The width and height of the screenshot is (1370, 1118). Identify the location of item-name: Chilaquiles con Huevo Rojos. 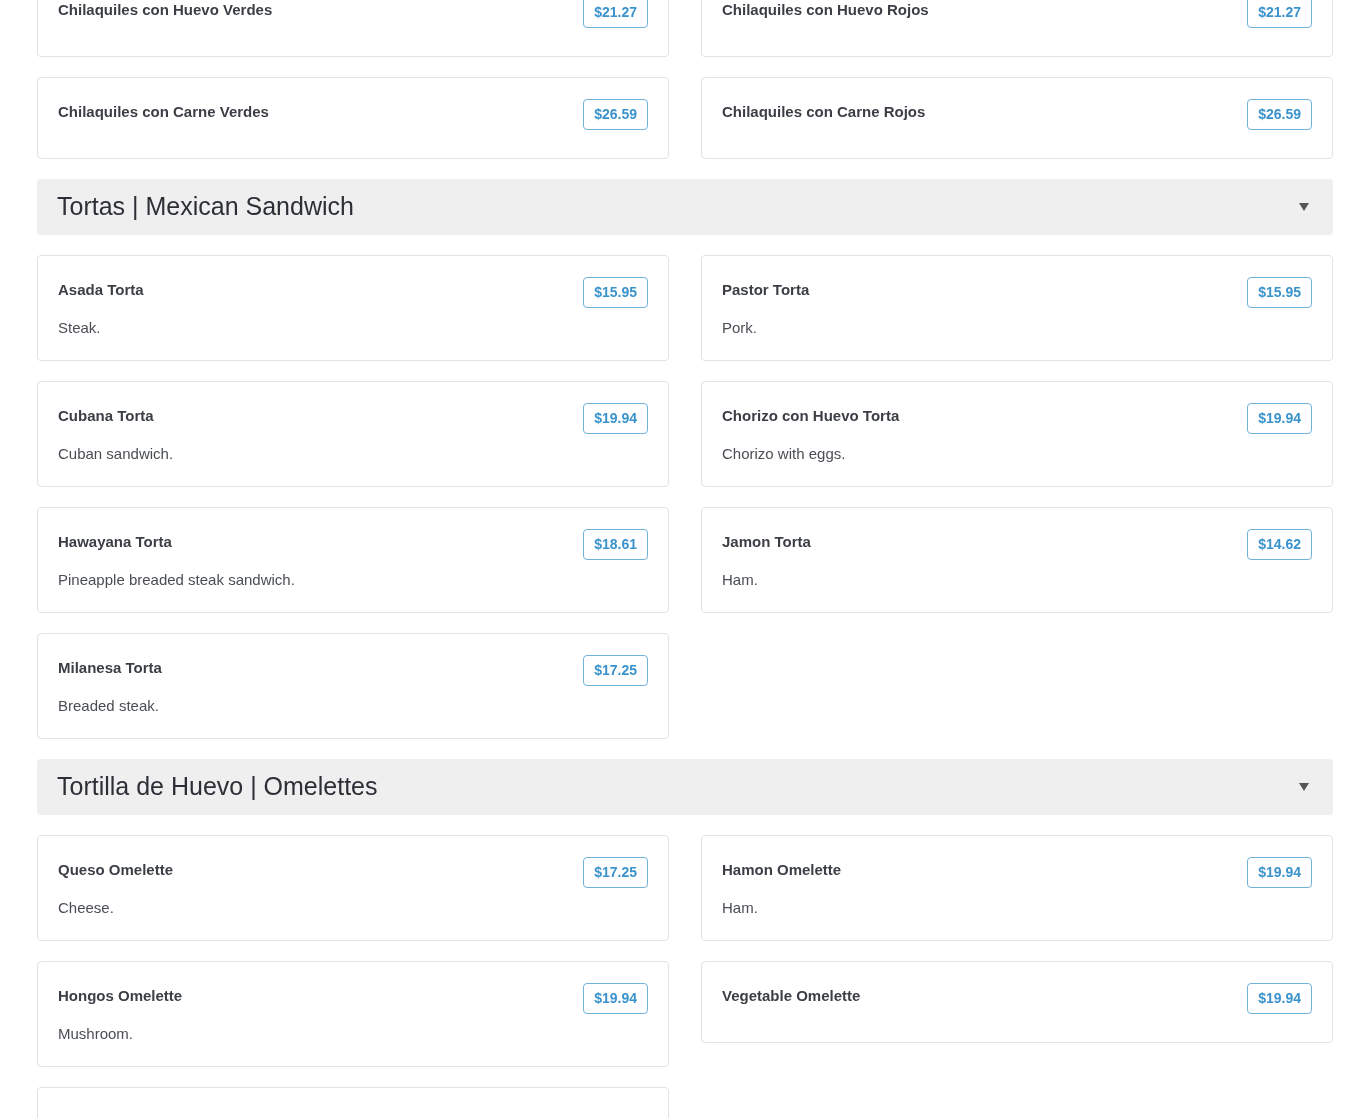
(825, 10).